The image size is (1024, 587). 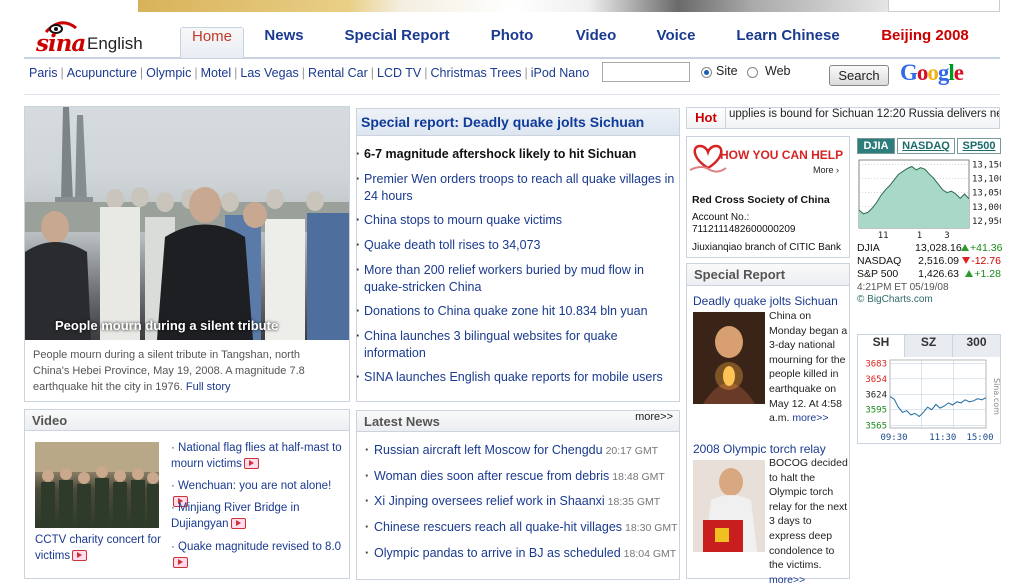 What do you see at coordinates (876, 146) in the screenshot?
I see `market-tab-djia: DJIA` at bounding box center [876, 146].